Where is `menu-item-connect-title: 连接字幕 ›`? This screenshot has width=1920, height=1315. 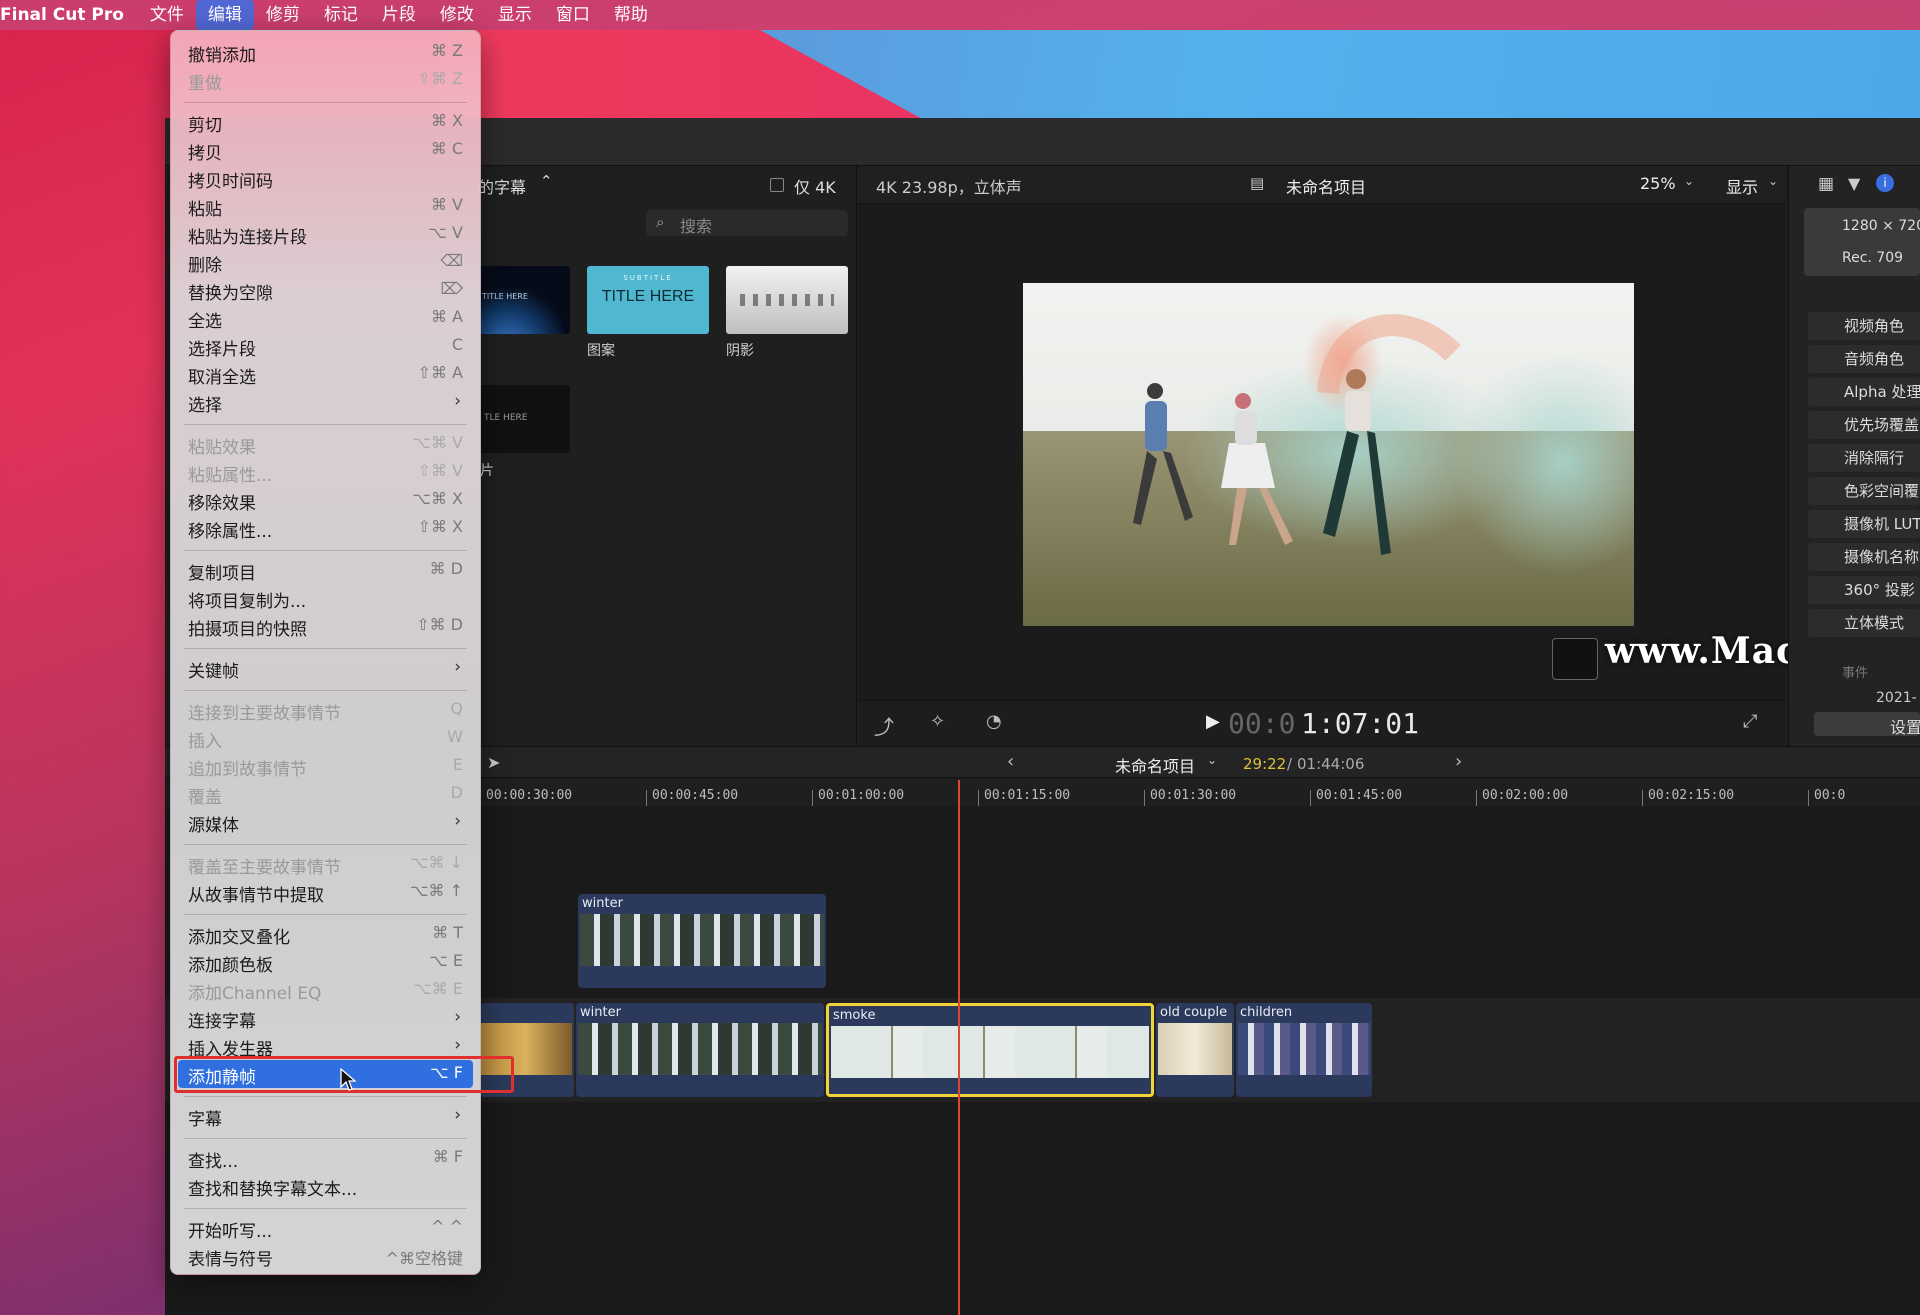
menu-item-connect-title: 连接字幕 › is located at coordinates (325, 1018).